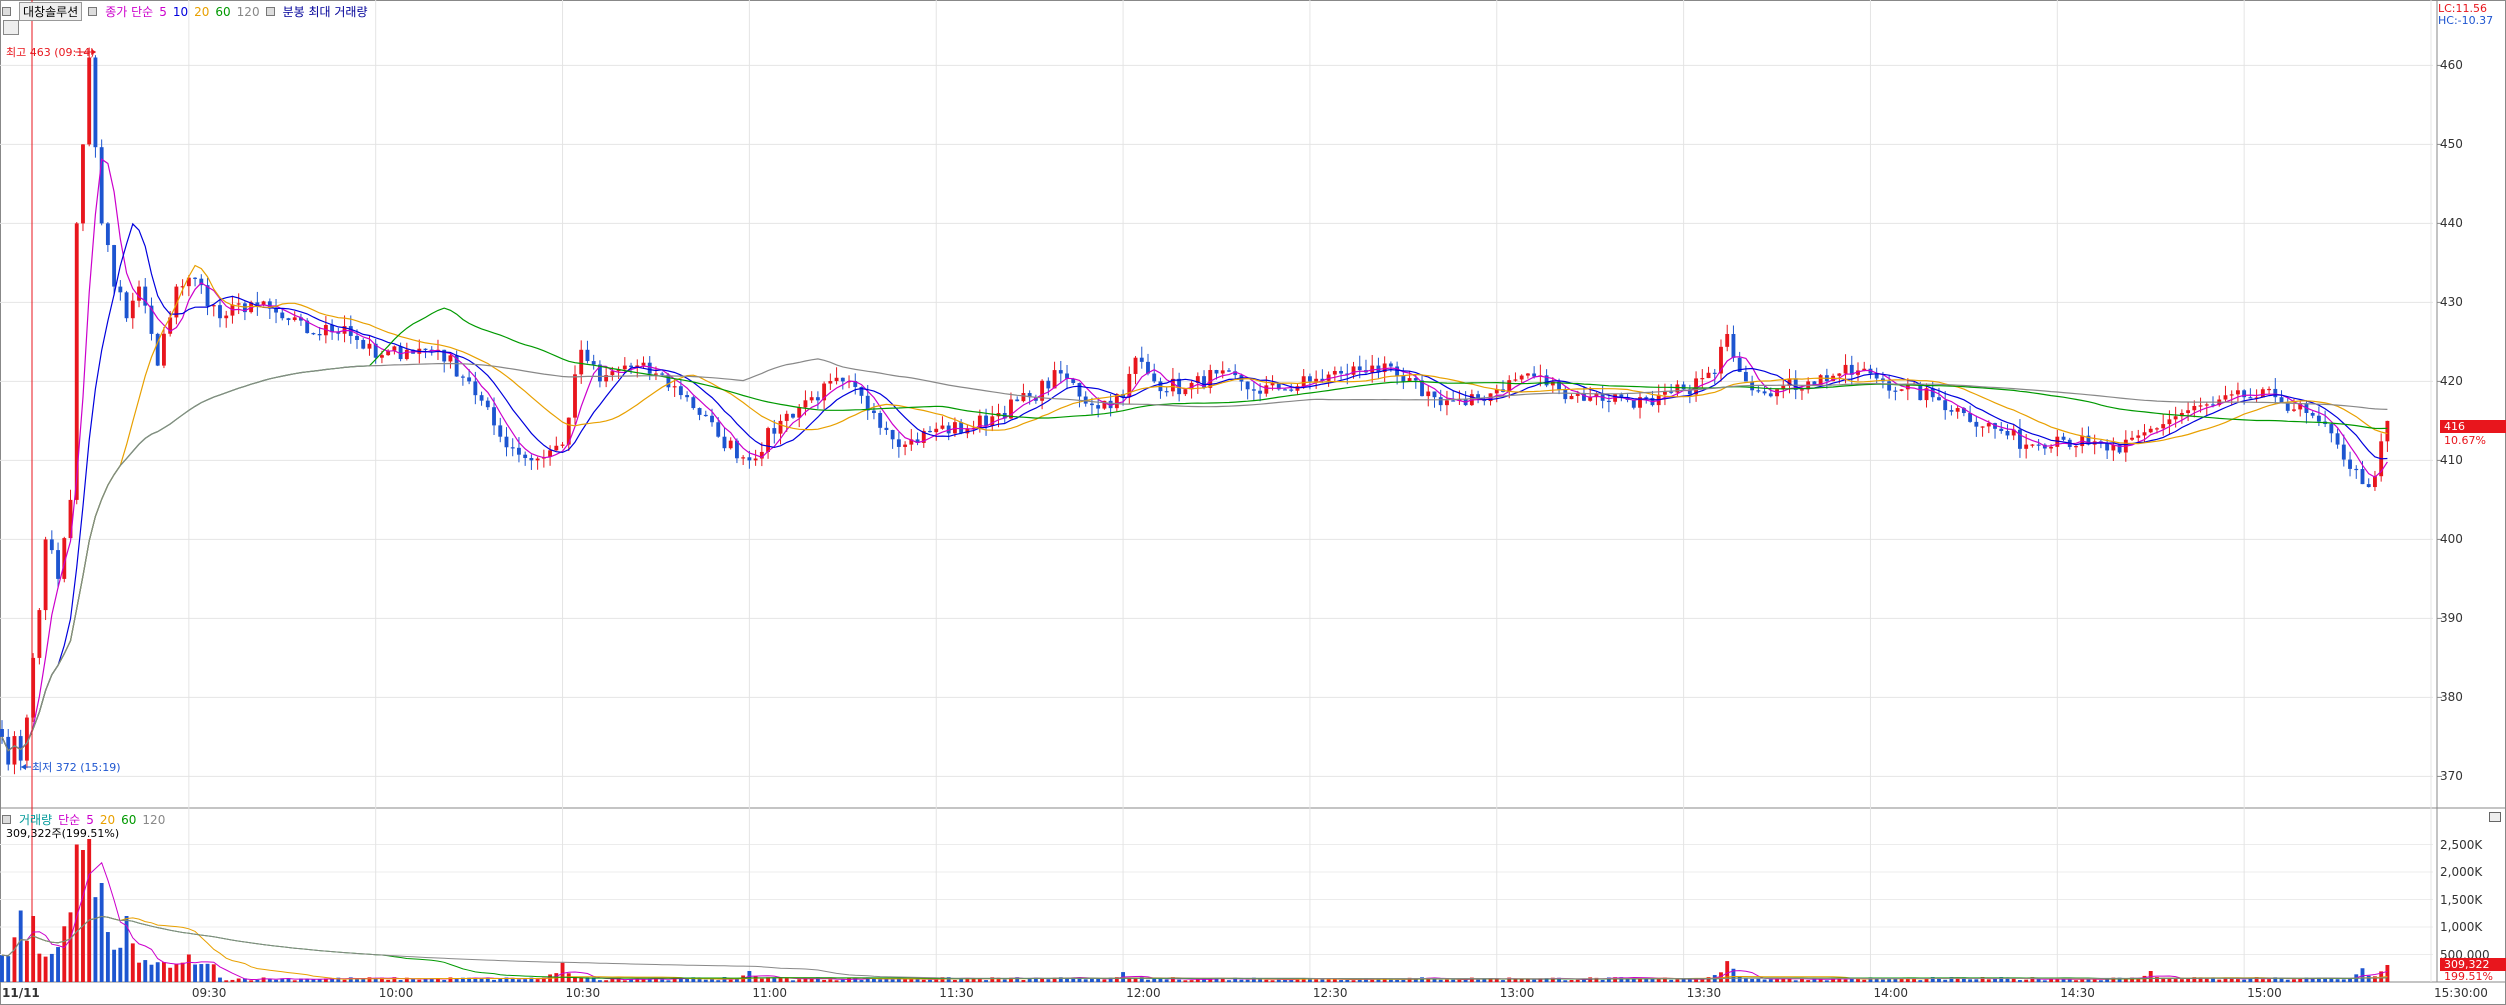 The height and width of the screenshot is (1005, 2506). What do you see at coordinates (2495, 817) in the screenshot?
I see `volume-panel-menu-icon` at bounding box center [2495, 817].